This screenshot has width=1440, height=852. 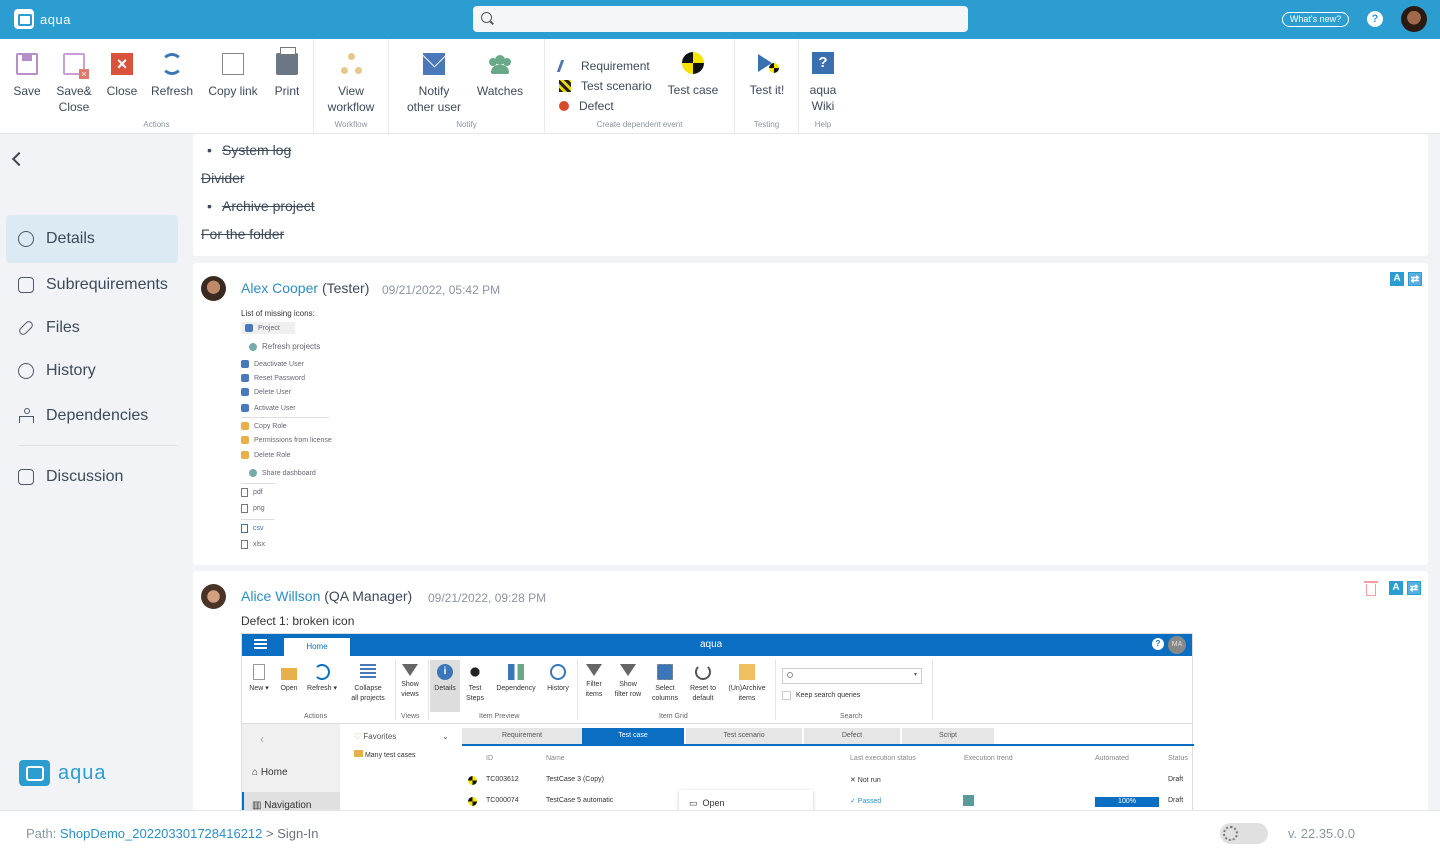 I want to click on refresh-button: Refresh, so click(x=172, y=76).